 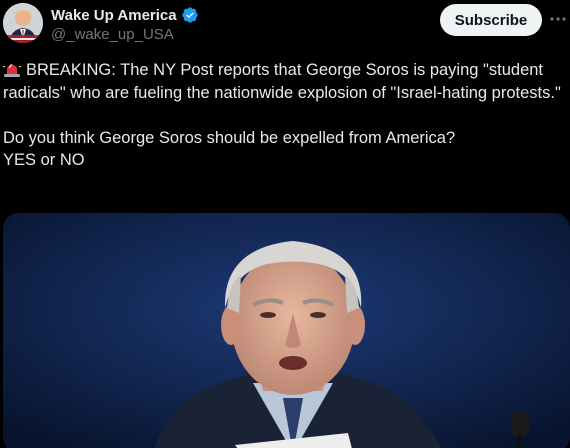 I want to click on more-horizontal-icon, so click(x=558, y=19).